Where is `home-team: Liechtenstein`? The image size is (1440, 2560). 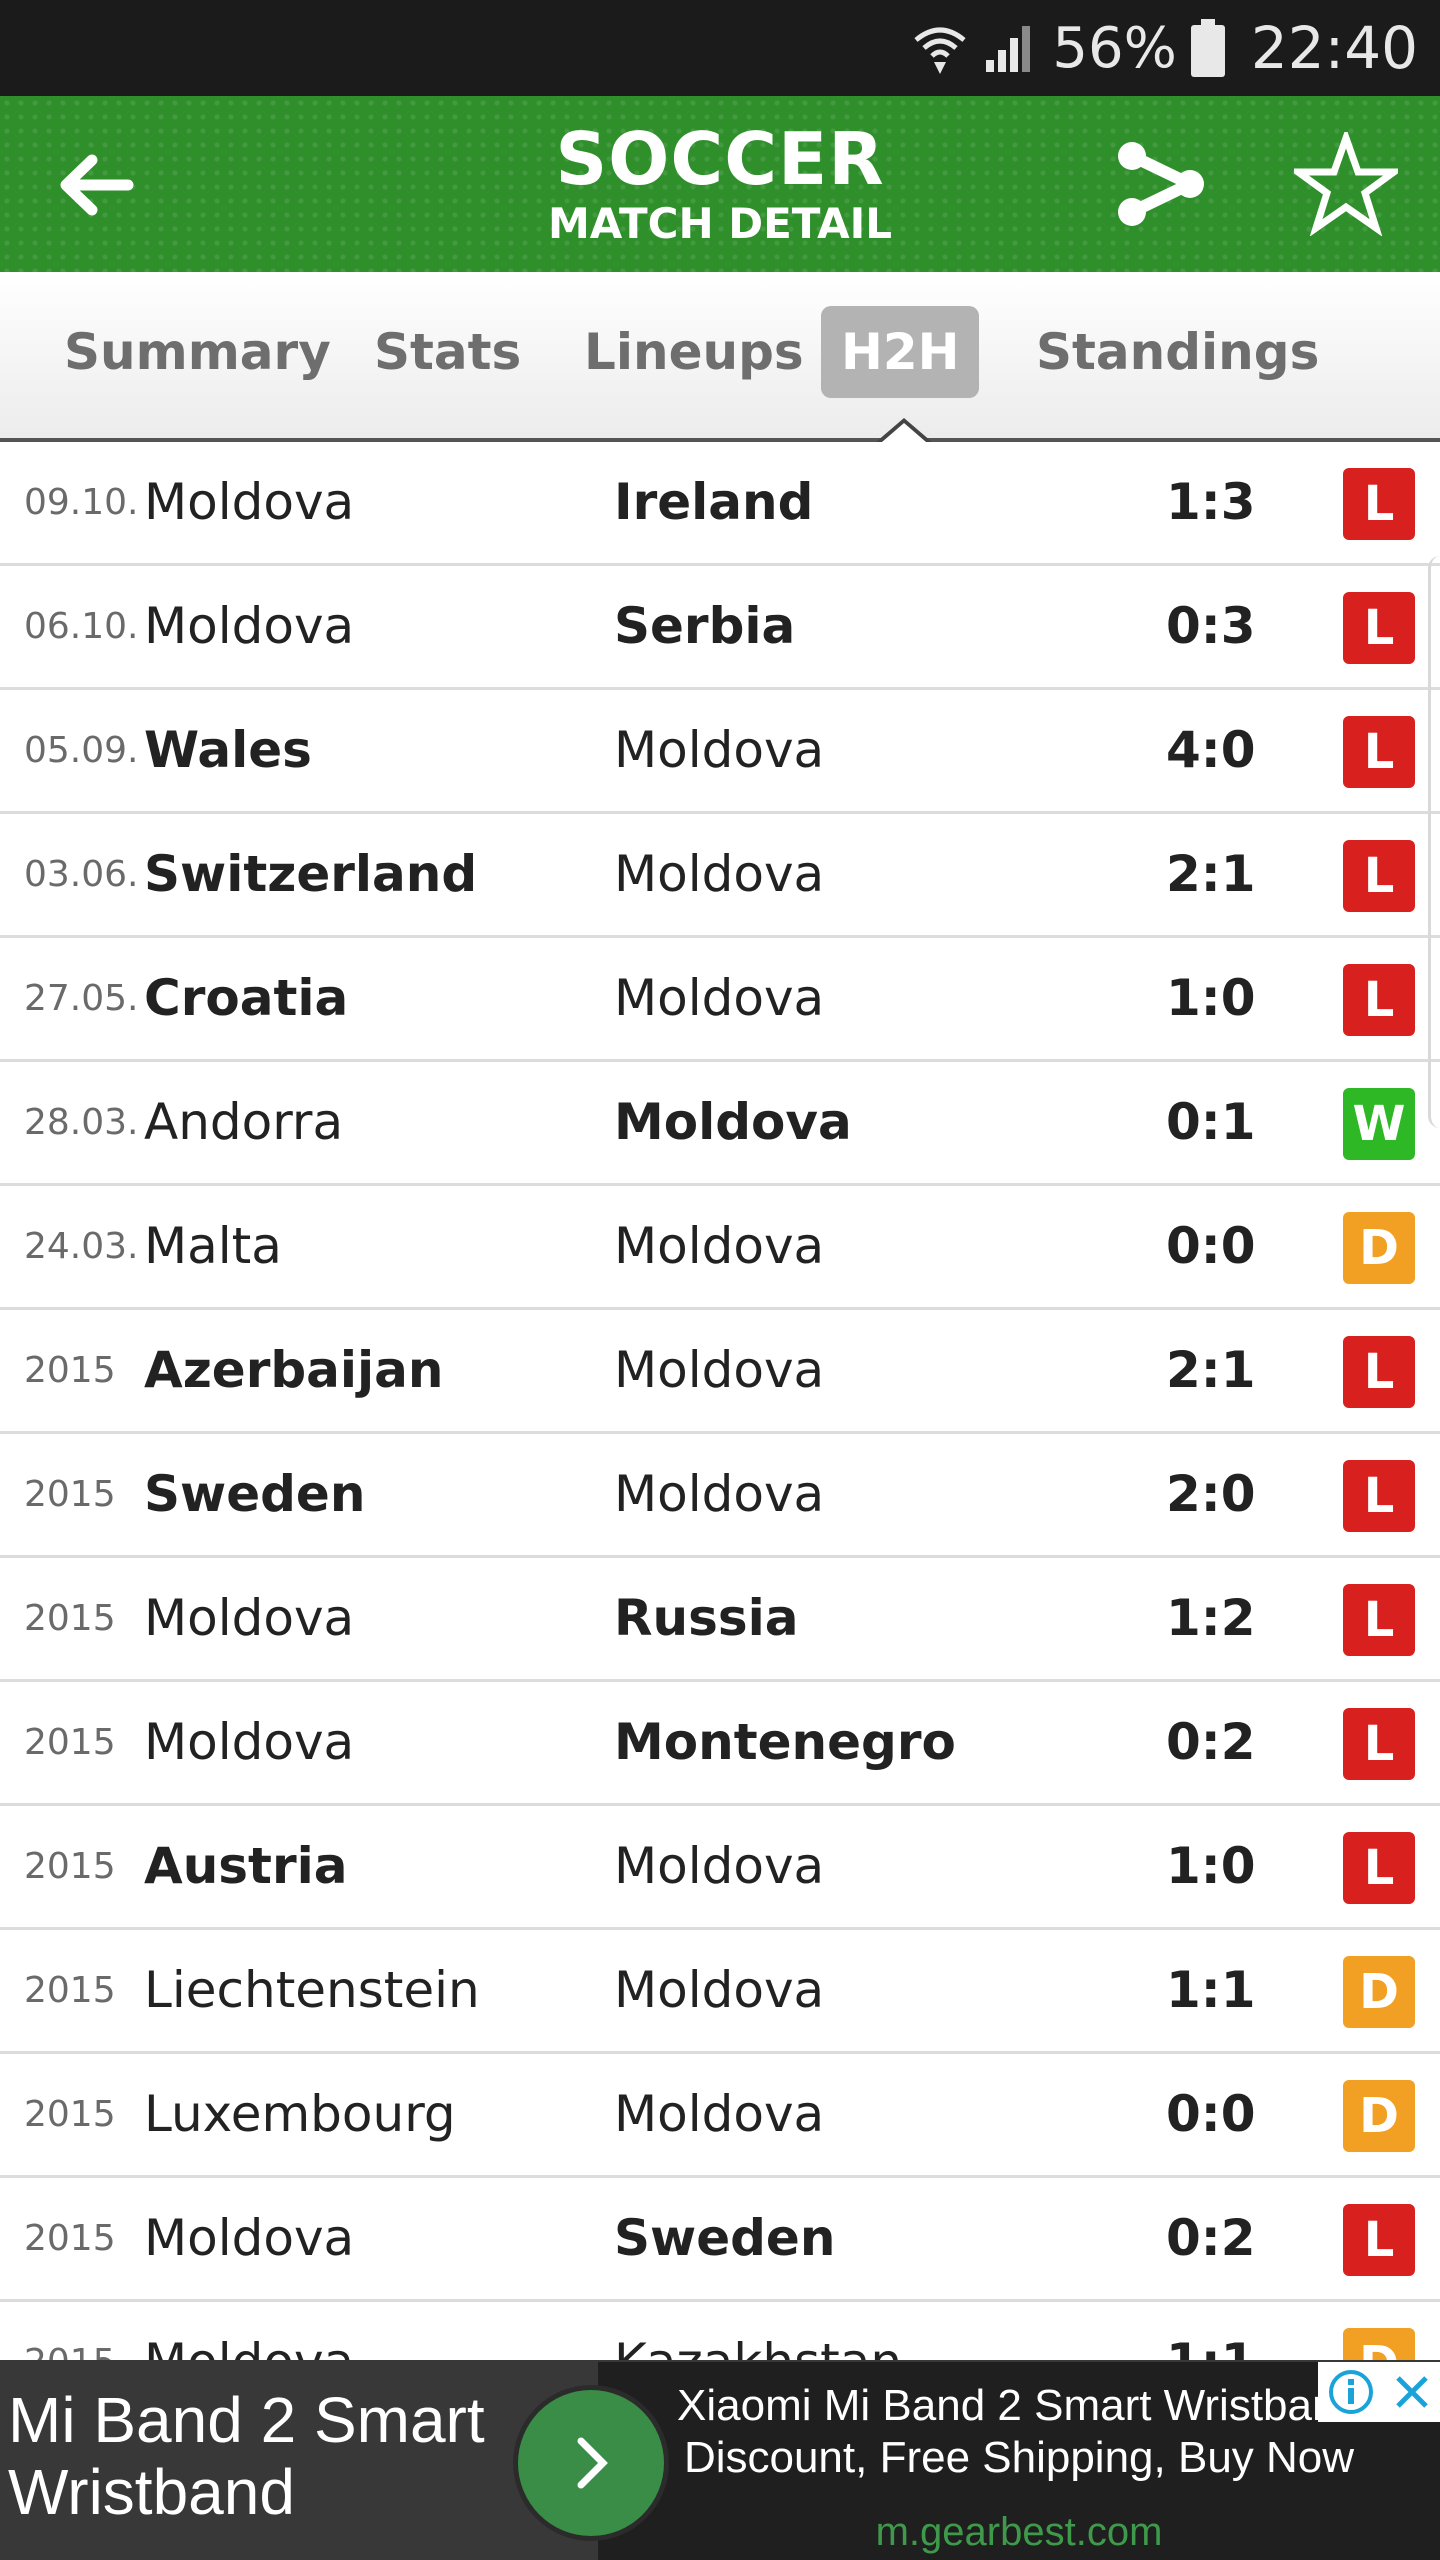
home-team: Liechtenstein is located at coordinates (312, 1990).